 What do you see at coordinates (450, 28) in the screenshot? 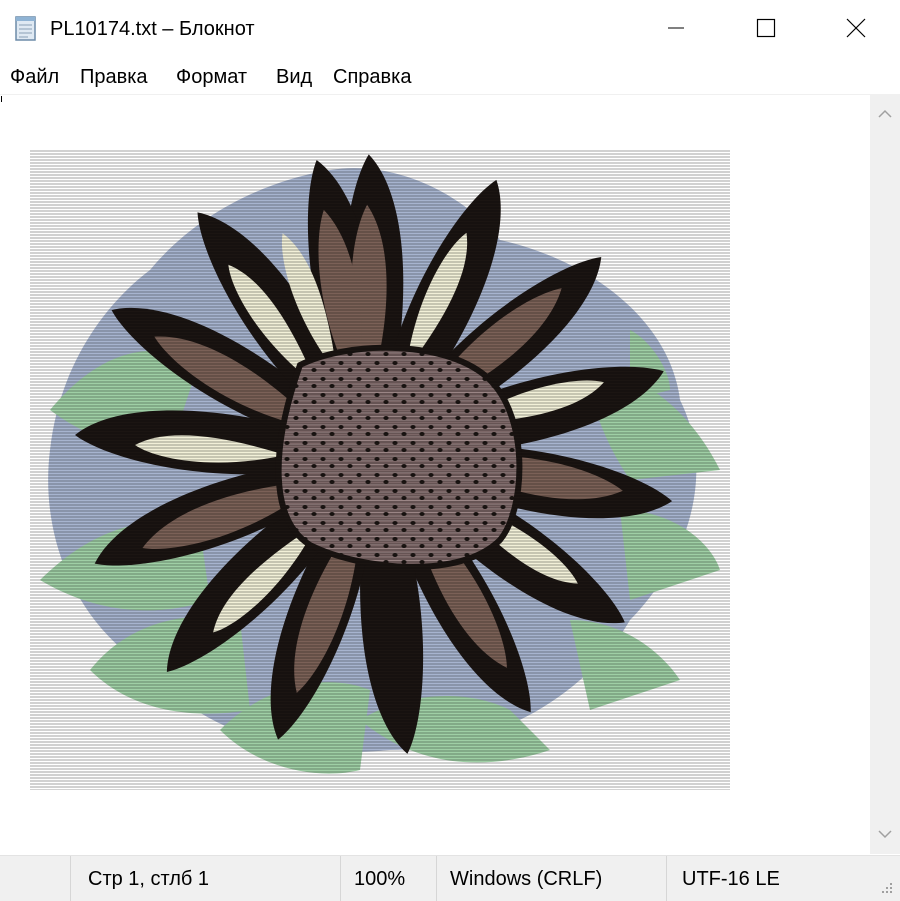
I see `title-bar: PL10174.txt – Блокнот` at bounding box center [450, 28].